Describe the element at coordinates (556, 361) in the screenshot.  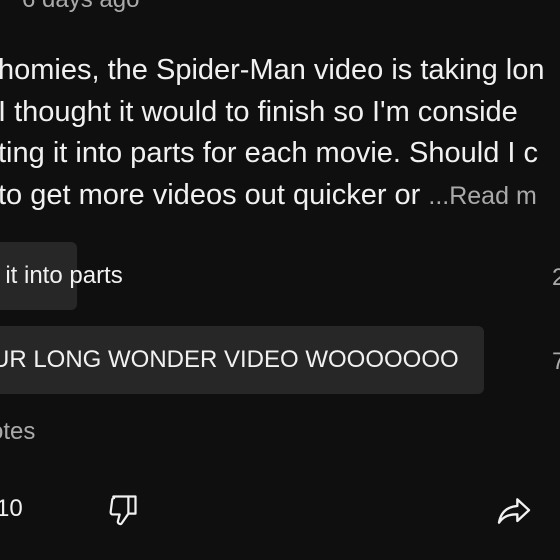
I see `poll-option-percent: 7` at that location.